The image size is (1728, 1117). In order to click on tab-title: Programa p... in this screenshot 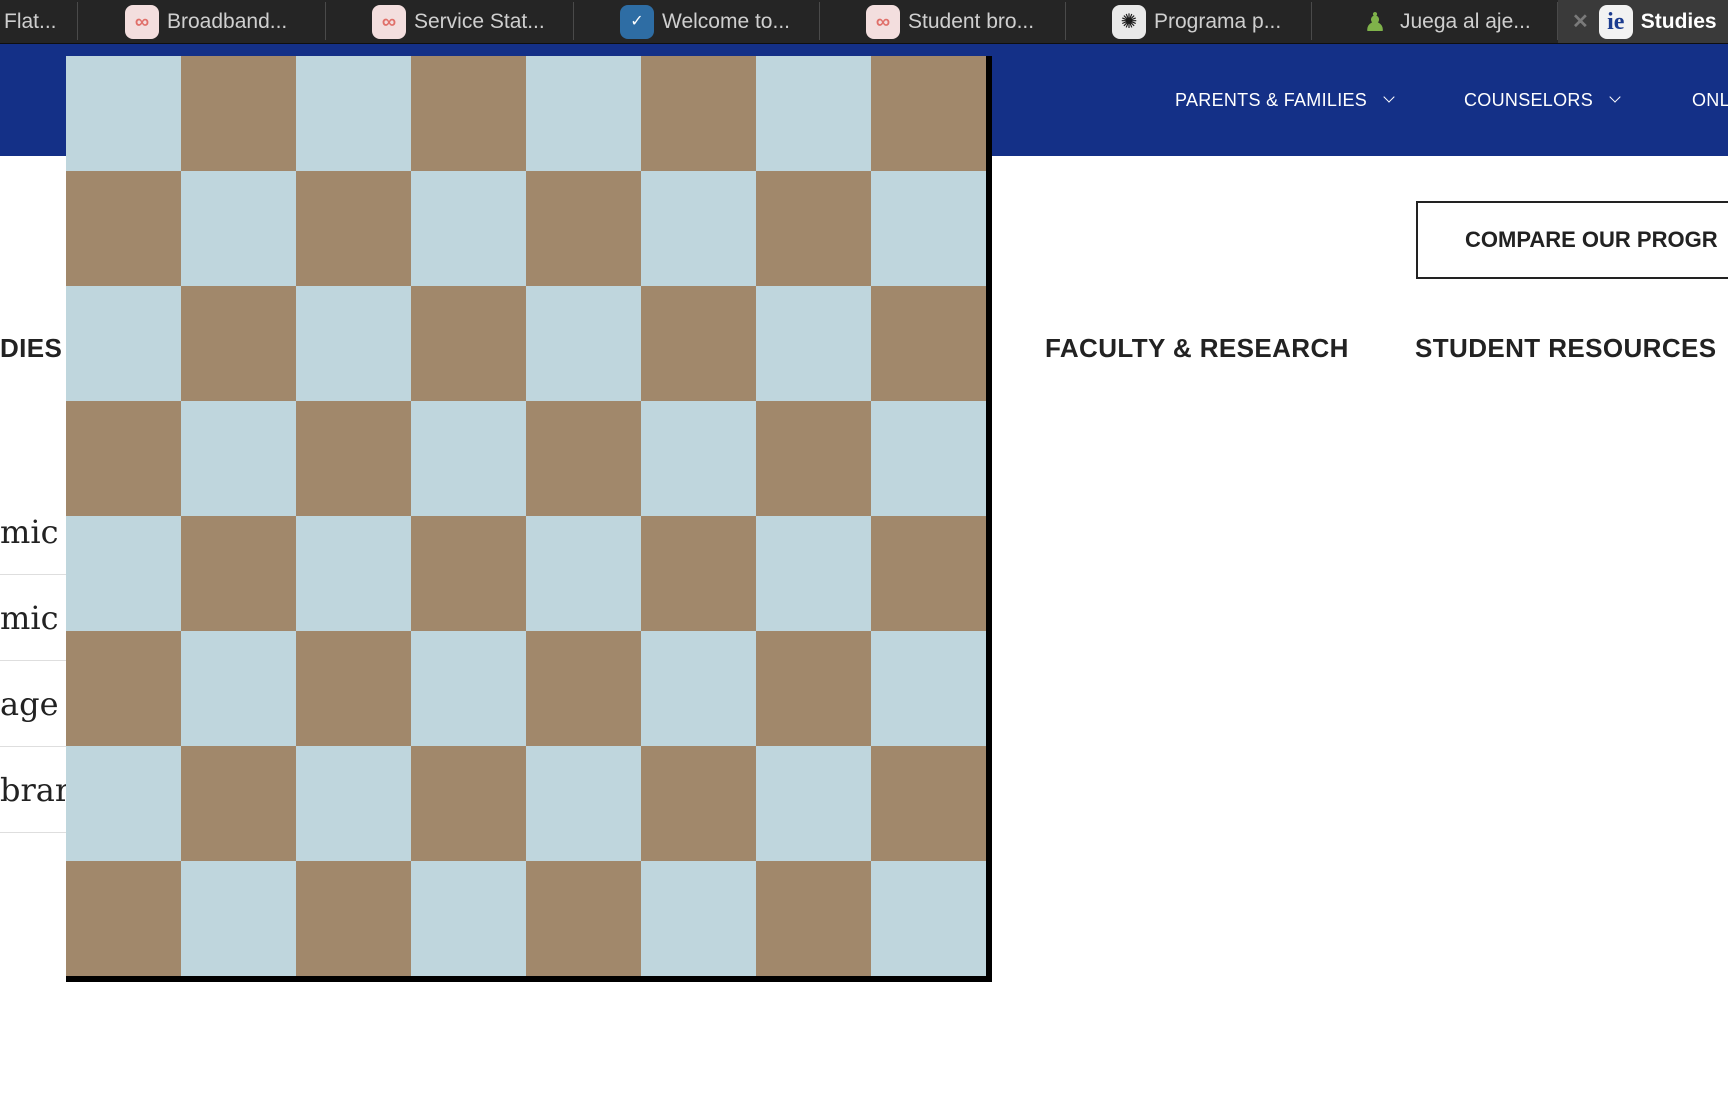, I will do `click(1218, 21)`.